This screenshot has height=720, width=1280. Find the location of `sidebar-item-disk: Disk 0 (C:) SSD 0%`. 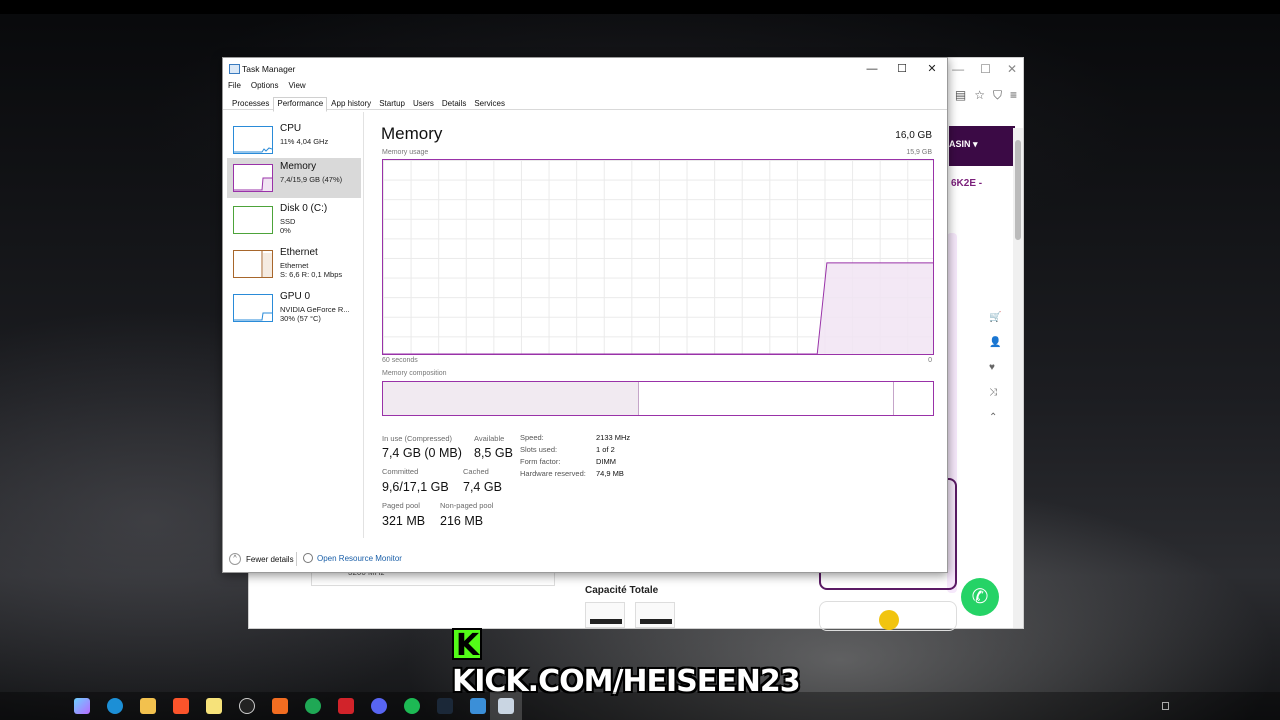

sidebar-item-disk: Disk 0 (C:) SSD 0% is located at coordinates (294, 220).